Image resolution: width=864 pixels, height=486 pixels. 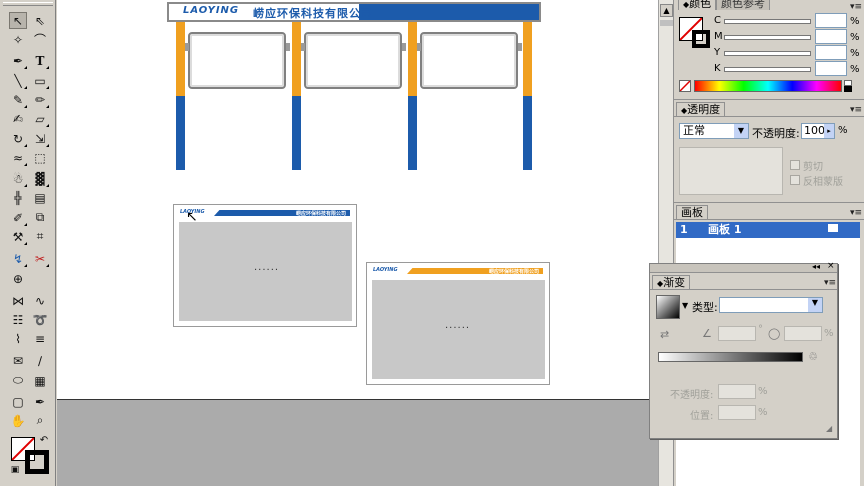 I want to click on gradient-preview-dropdown-icon: ▼, so click(x=685, y=305).